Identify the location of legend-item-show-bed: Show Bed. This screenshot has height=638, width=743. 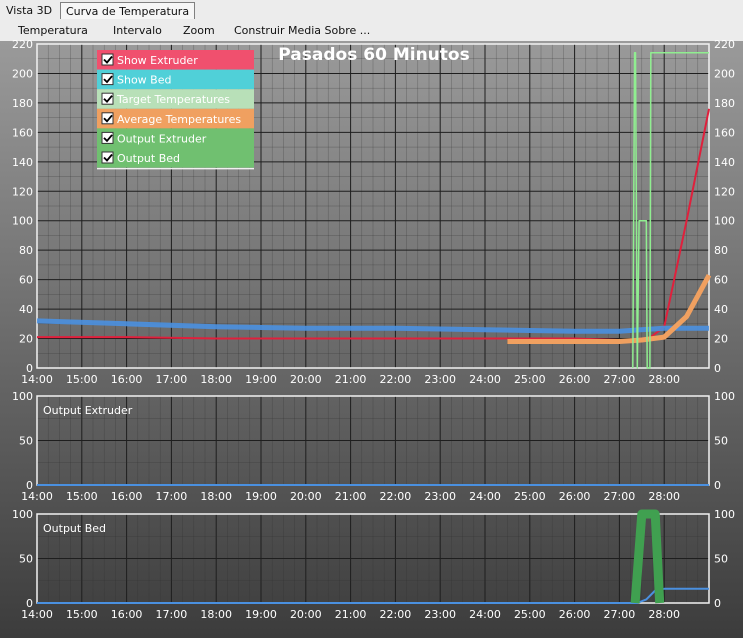
(175, 79).